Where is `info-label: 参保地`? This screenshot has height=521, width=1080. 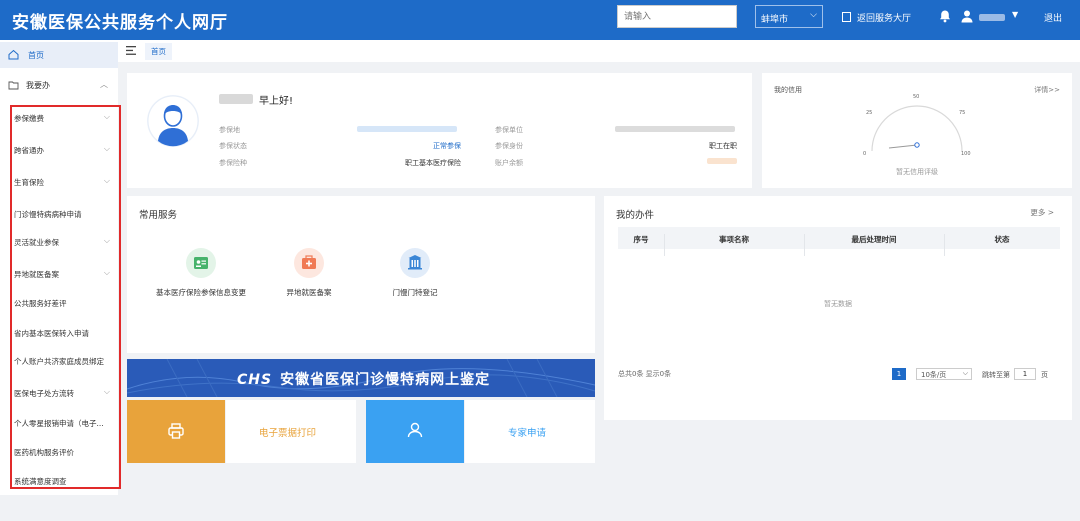
info-label: 参保地 is located at coordinates (229, 130).